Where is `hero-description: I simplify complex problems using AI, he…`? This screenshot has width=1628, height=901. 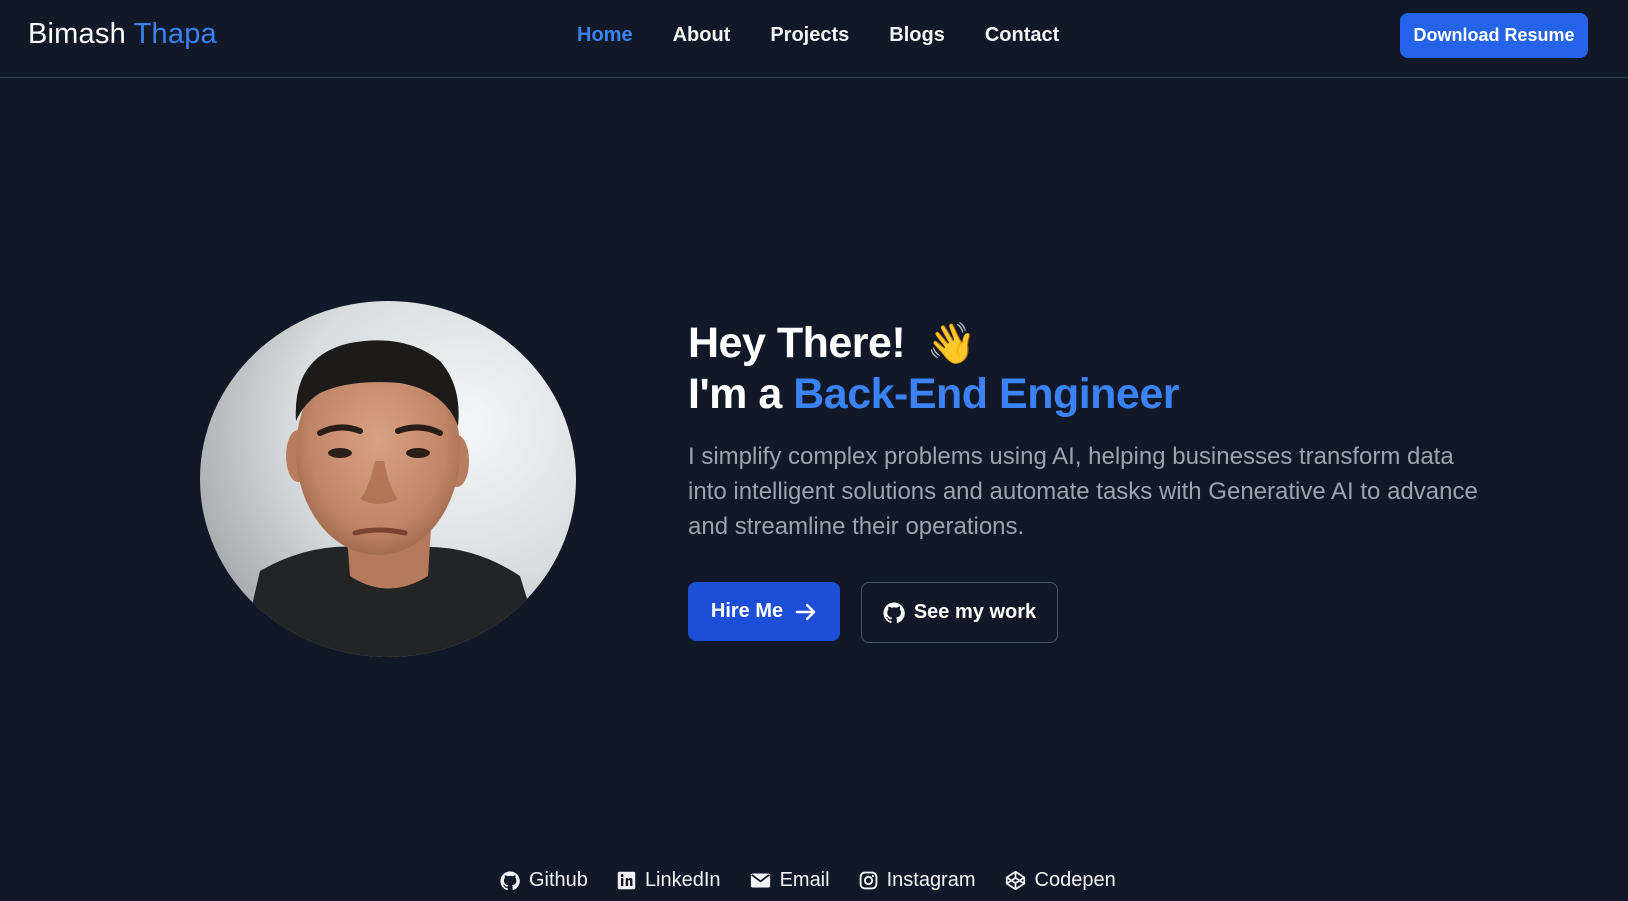
hero-description: I simplify complex problems using AI, he… is located at coordinates (1083, 491).